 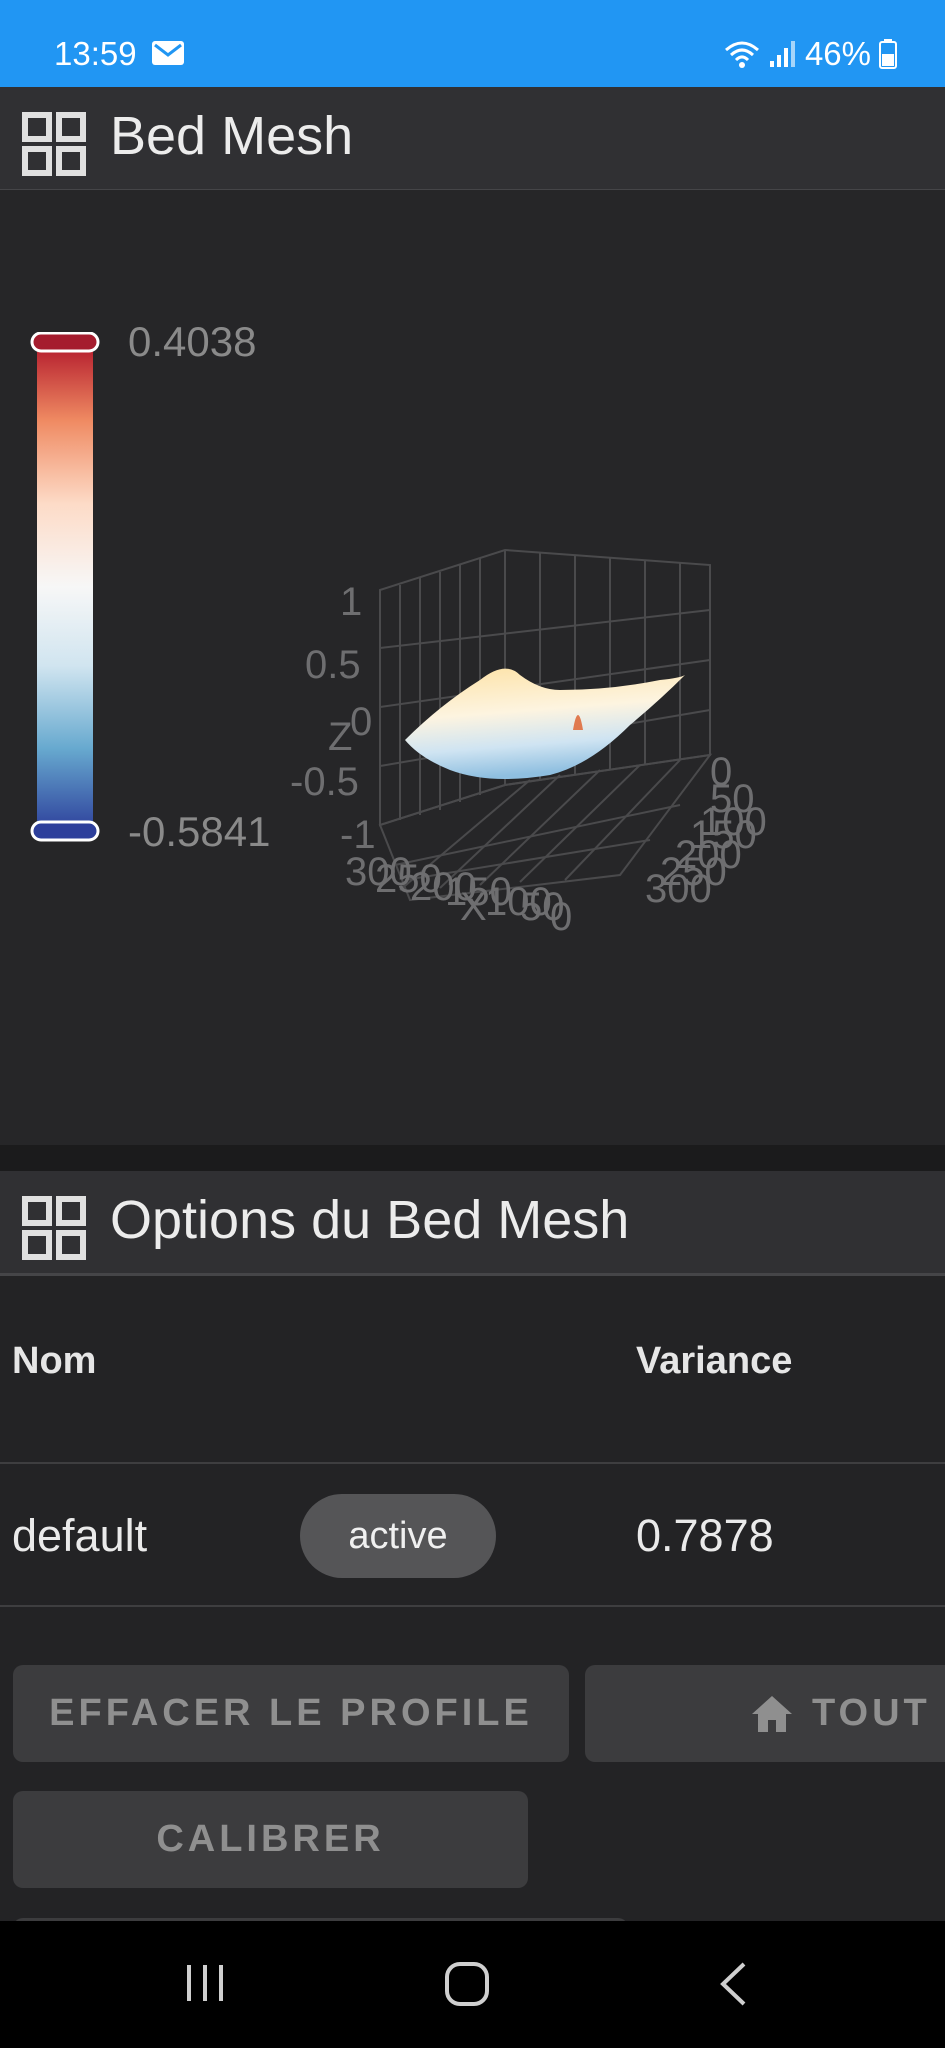 What do you see at coordinates (561, 917) in the screenshot?
I see `x-tick: 0` at bounding box center [561, 917].